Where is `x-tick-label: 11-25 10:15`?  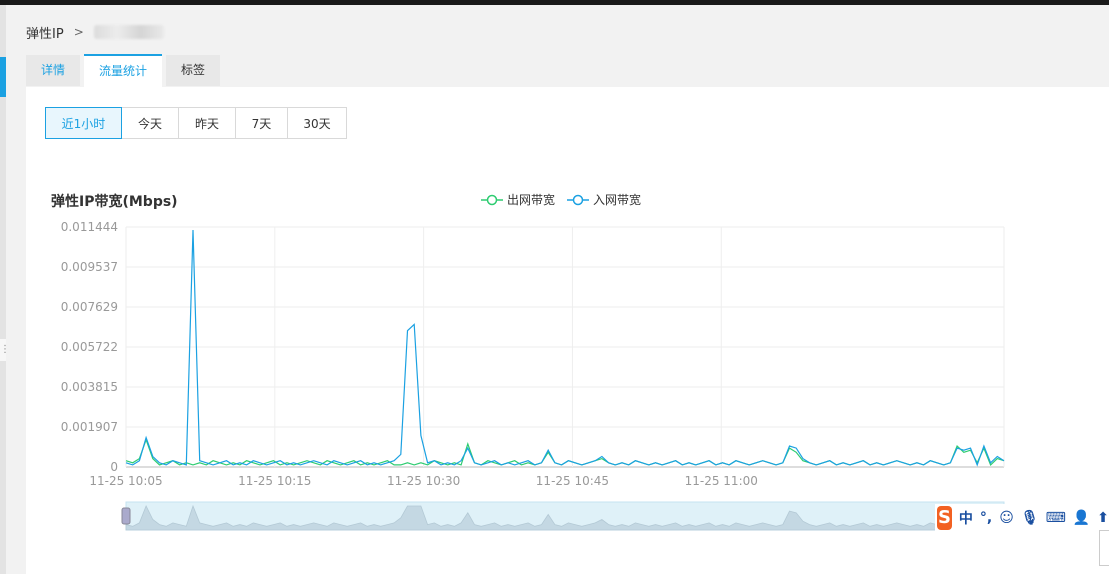 x-tick-label: 11-25 10:15 is located at coordinates (274, 481).